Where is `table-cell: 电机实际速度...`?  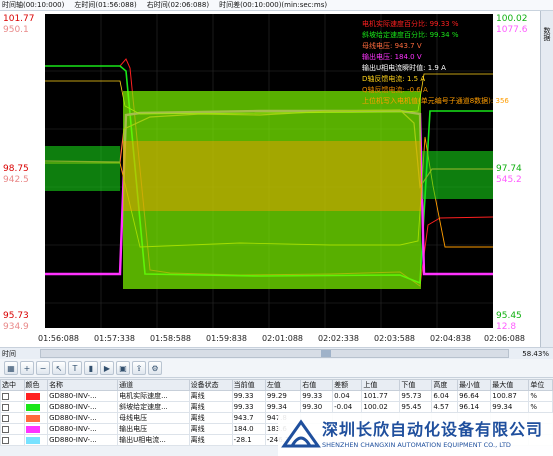
table-cell: 电机实际速度... is located at coordinates (153, 396).